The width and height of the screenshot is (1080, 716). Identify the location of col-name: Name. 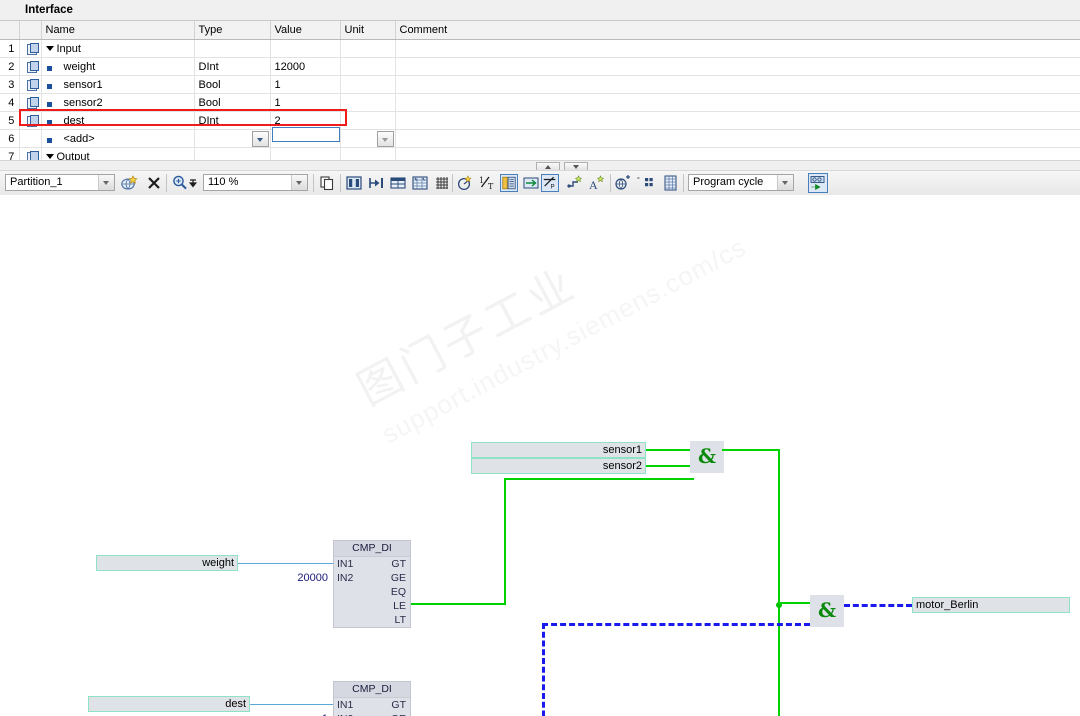
(118, 30).